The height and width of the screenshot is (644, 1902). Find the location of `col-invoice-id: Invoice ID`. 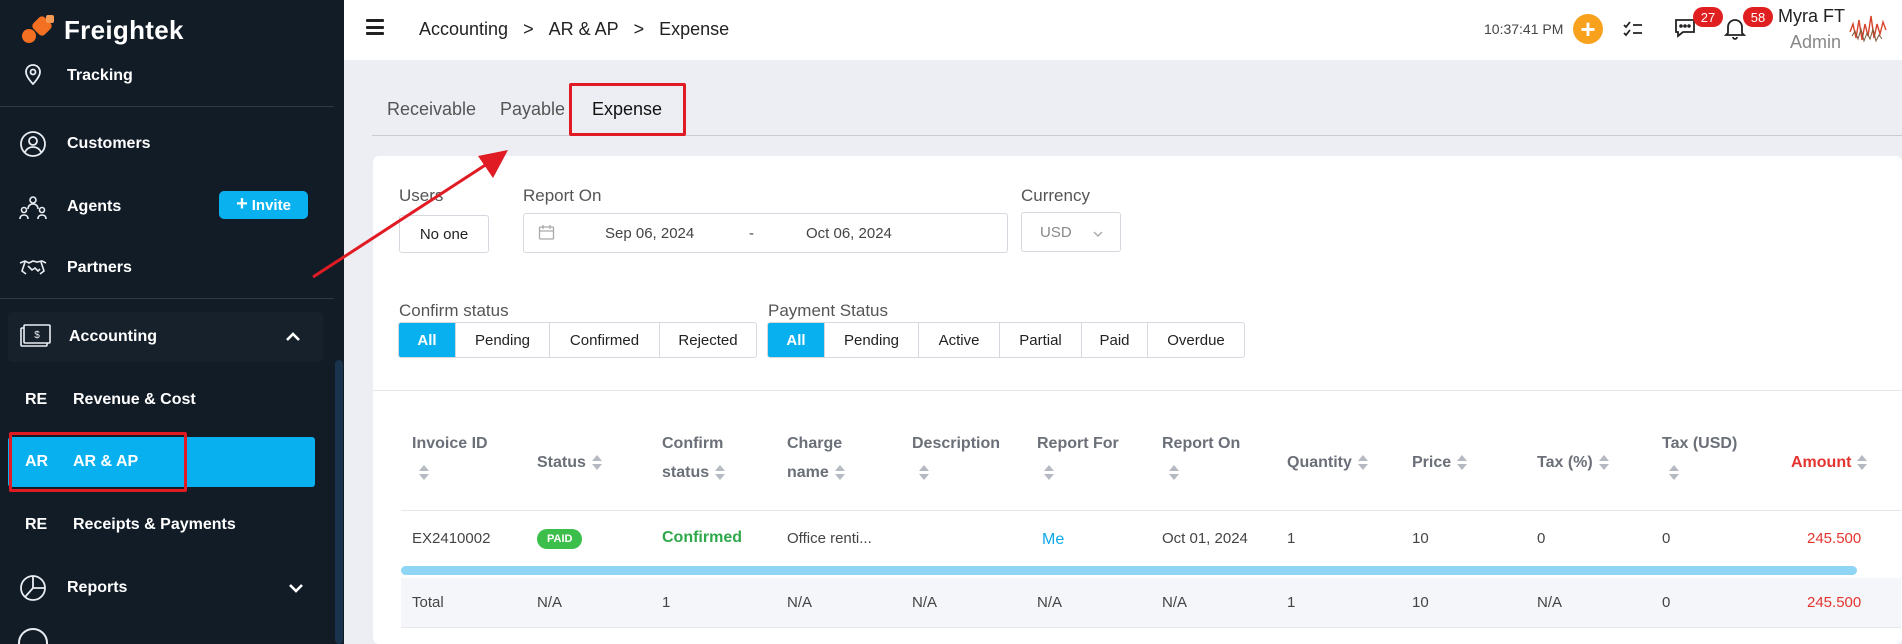

col-invoice-id: Invoice ID is located at coordinates (462, 458).